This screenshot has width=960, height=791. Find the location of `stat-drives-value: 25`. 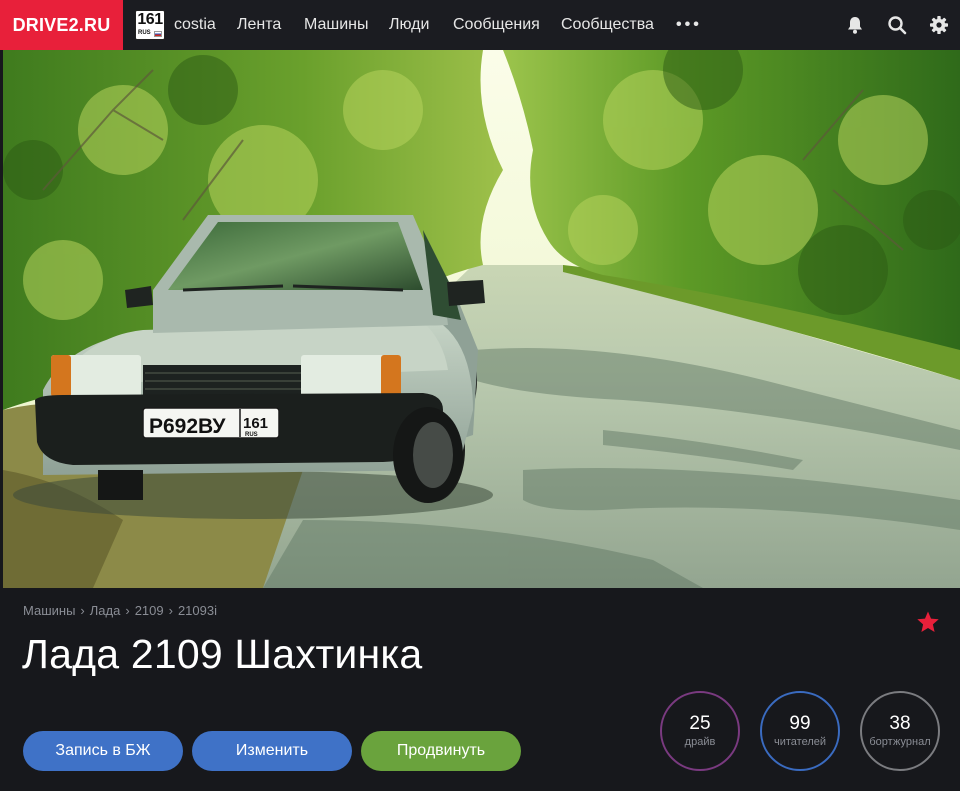

stat-drives-value: 25 is located at coordinates (700, 723).